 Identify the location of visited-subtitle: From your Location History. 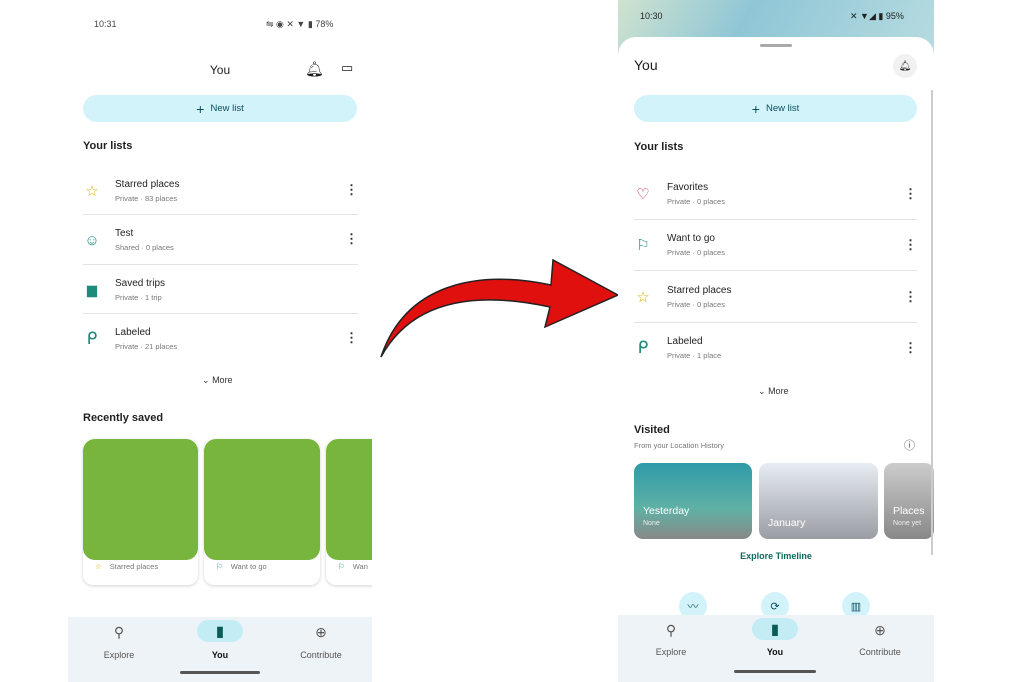
(679, 445).